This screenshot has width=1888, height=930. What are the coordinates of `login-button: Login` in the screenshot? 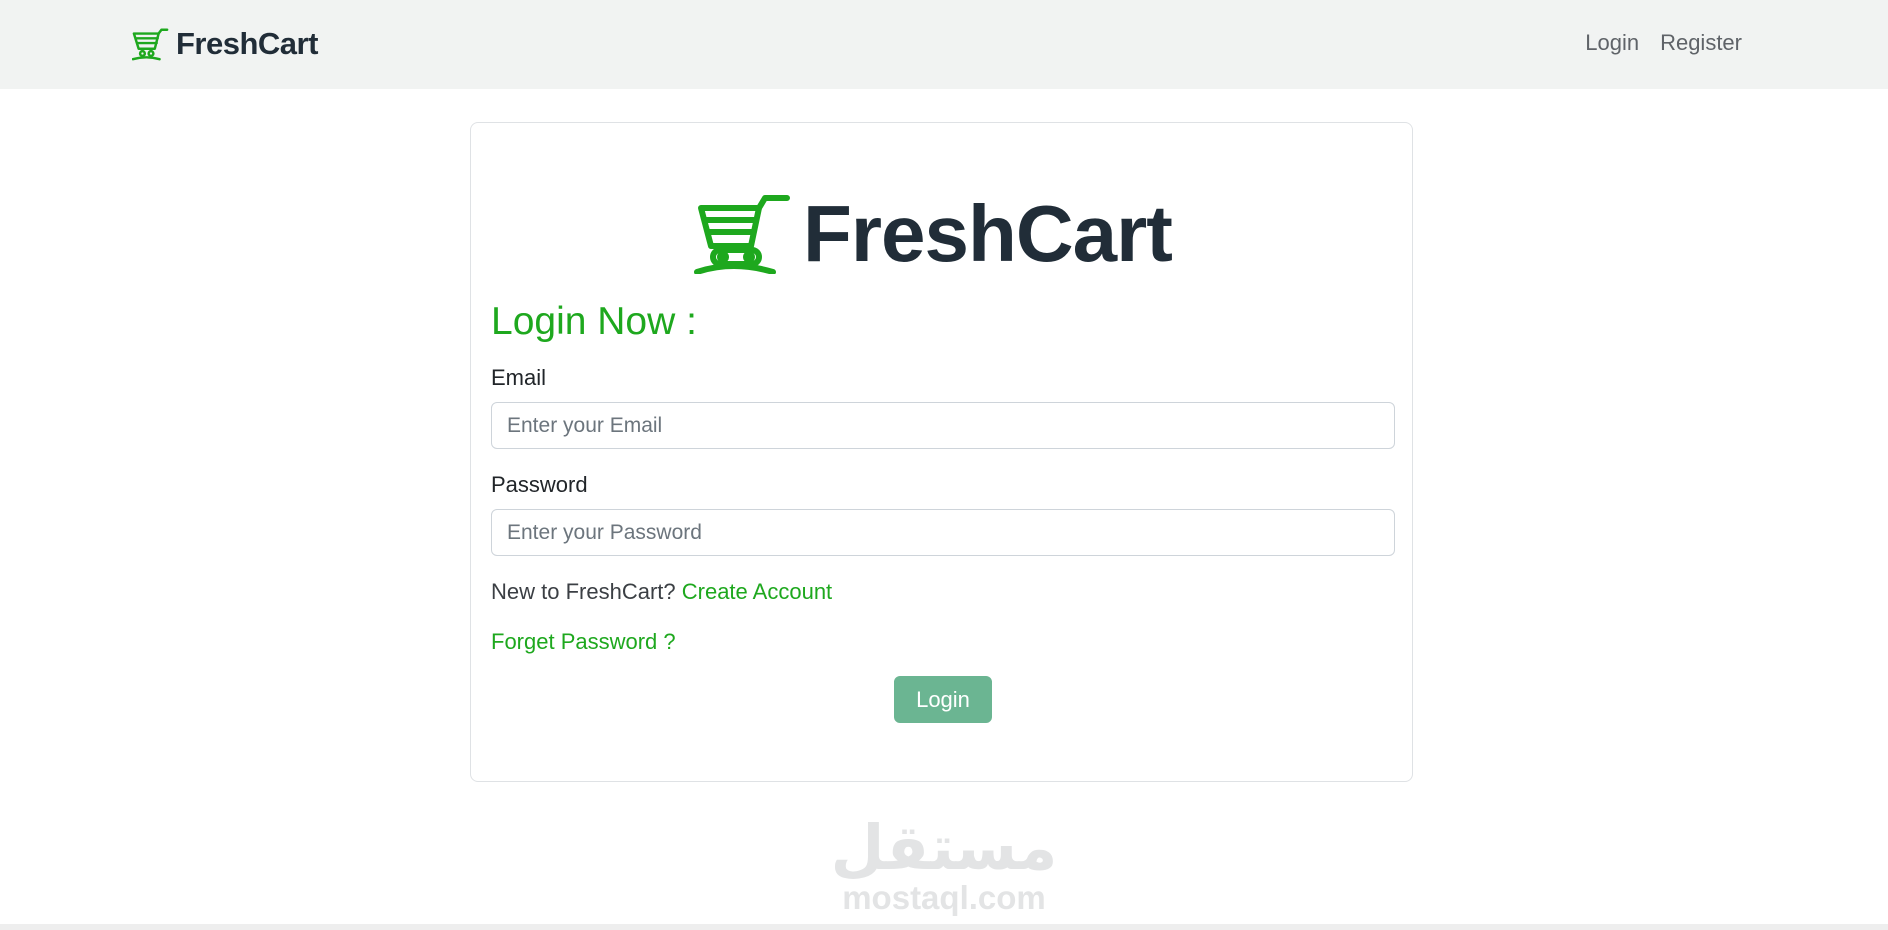 It's located at (943, 699).